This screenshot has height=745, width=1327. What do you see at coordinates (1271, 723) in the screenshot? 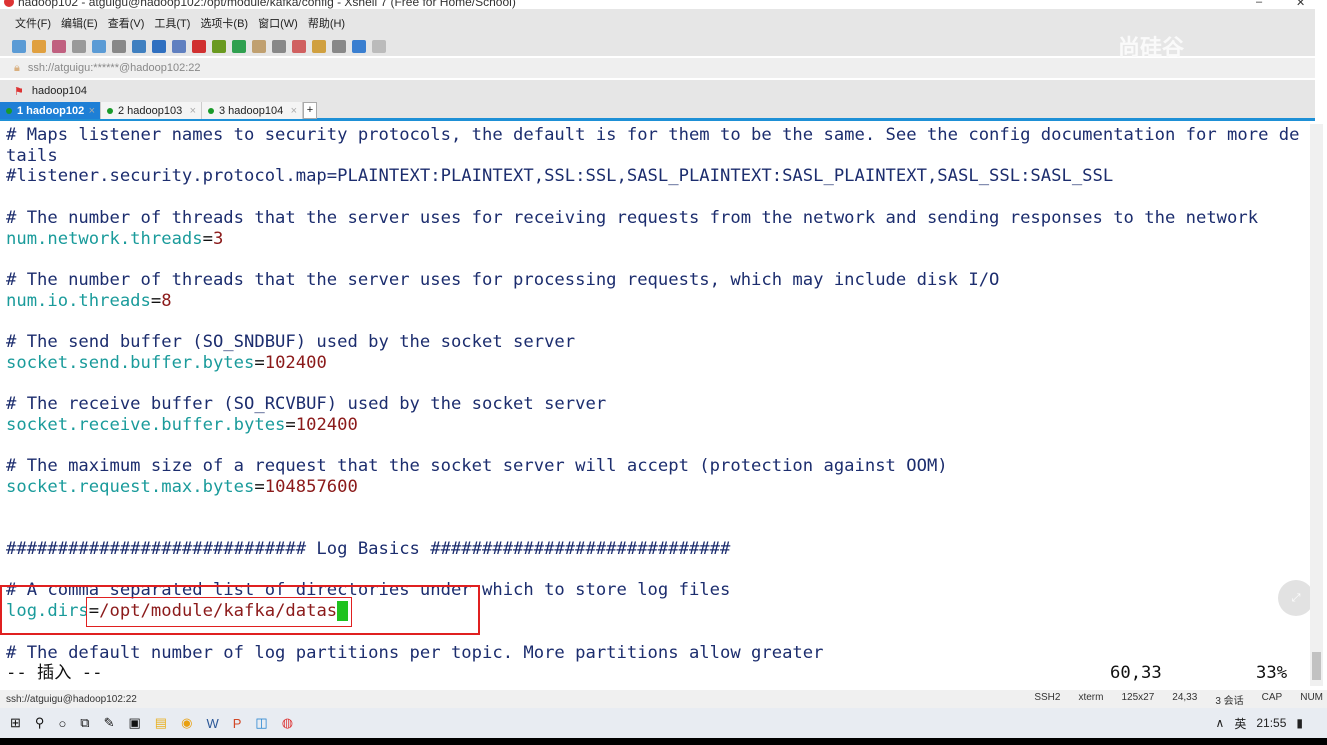
I see `clock: 21:55` at bounding box center [1271, 723].